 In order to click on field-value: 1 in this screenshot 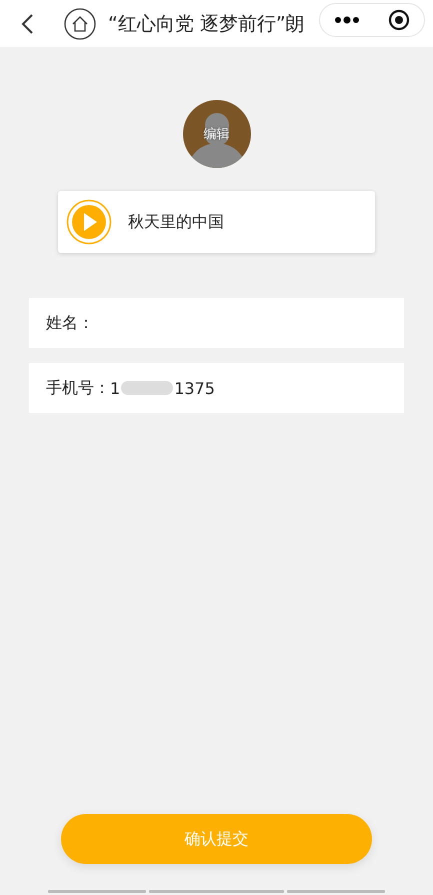, I will do `click(115, 388)`.